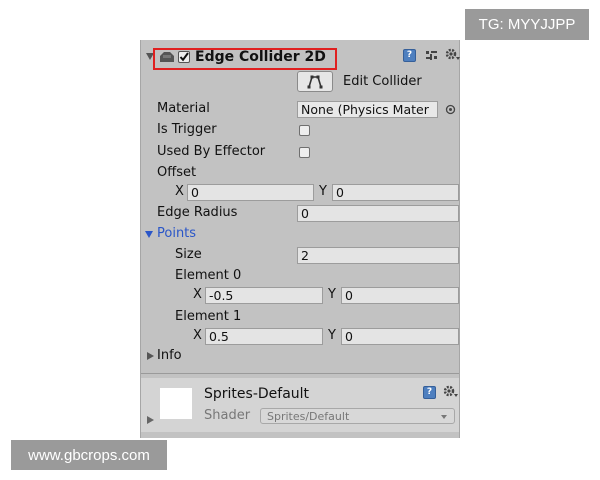 The width and height of the screenshot is (600, 480). Describe the element at coordinates (208, 275) in the screenshot. I see `element-0-label: Element 0` at that location.